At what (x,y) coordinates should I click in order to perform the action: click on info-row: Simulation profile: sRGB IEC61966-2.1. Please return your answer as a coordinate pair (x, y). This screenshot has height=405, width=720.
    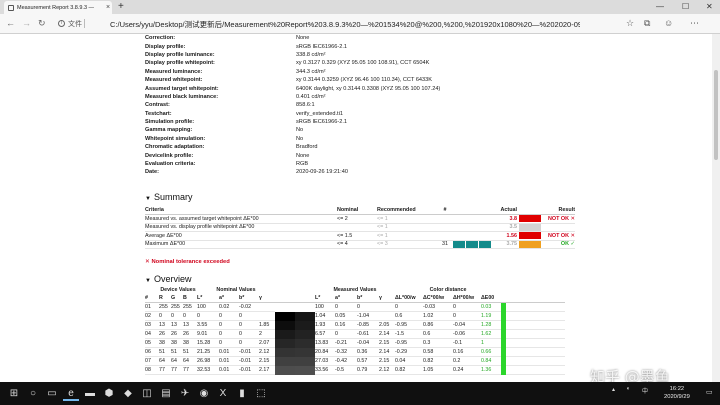
    Looking at the image, I should click on (292, 122).